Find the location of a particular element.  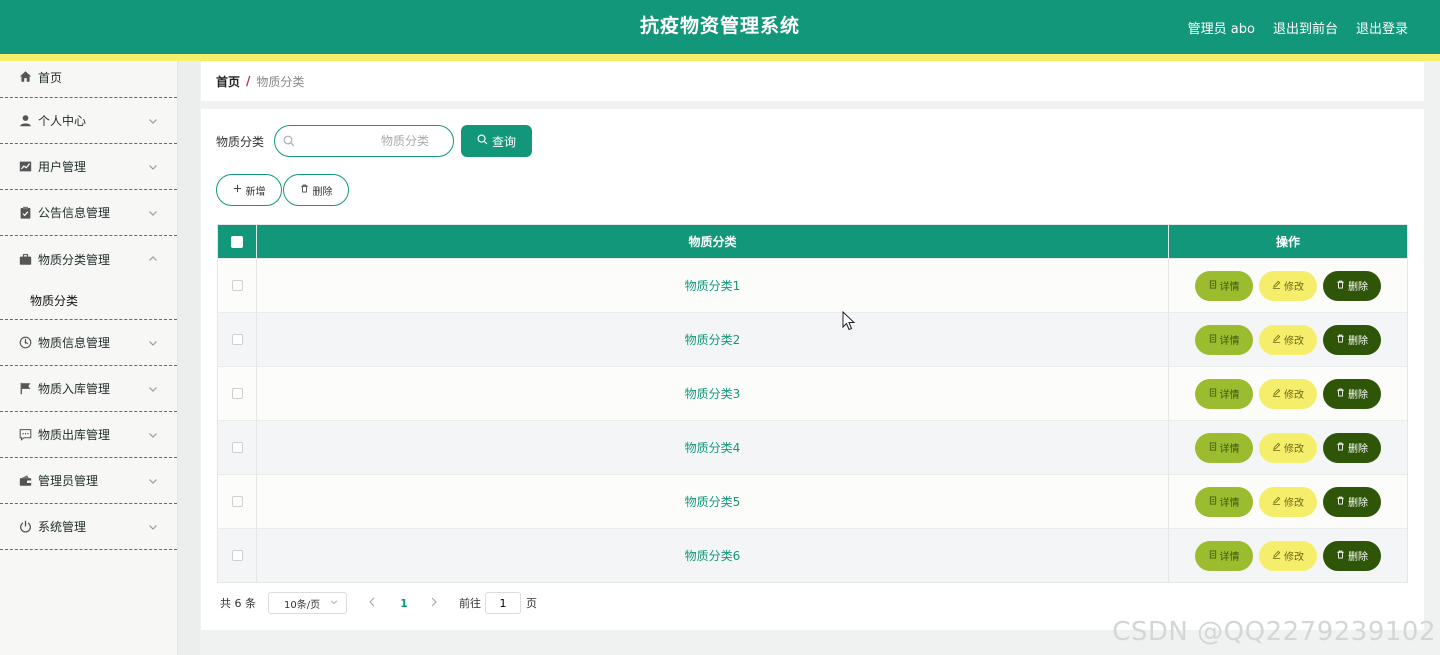

pagination: 共 6 条 10条/页 1 前往 页 is located at coordinates (378, 603).